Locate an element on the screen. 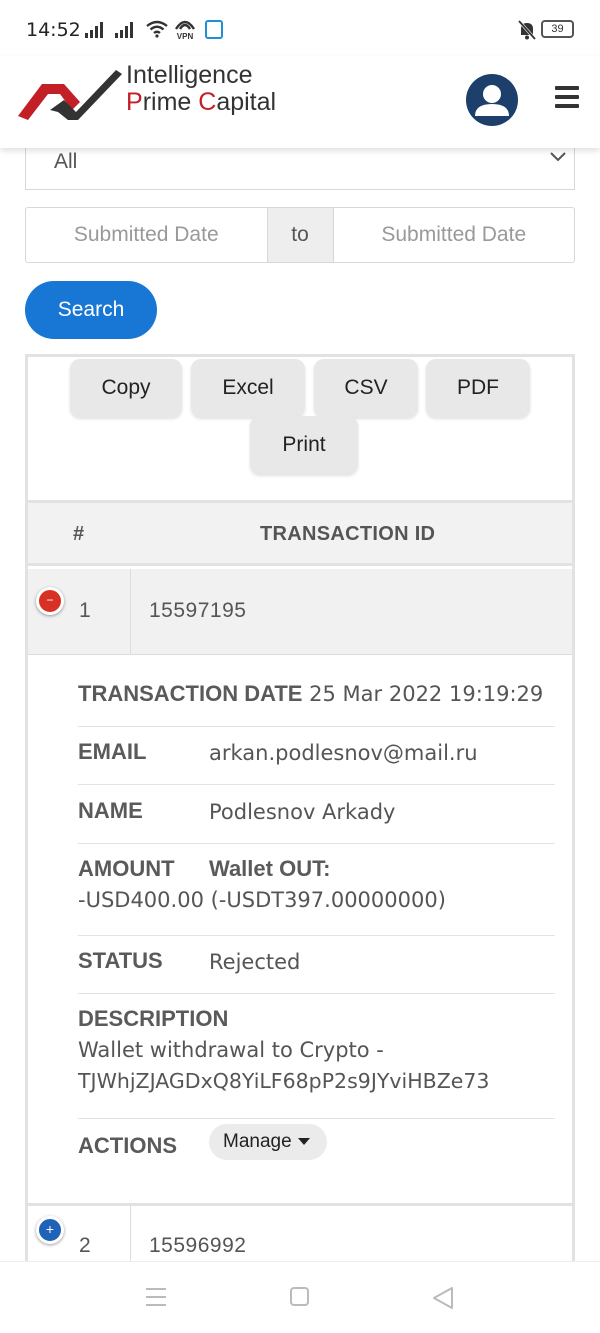 The width and height of the screenshot is (600, 1333). email-label: EMAIL is located at coordinates (112, 751).